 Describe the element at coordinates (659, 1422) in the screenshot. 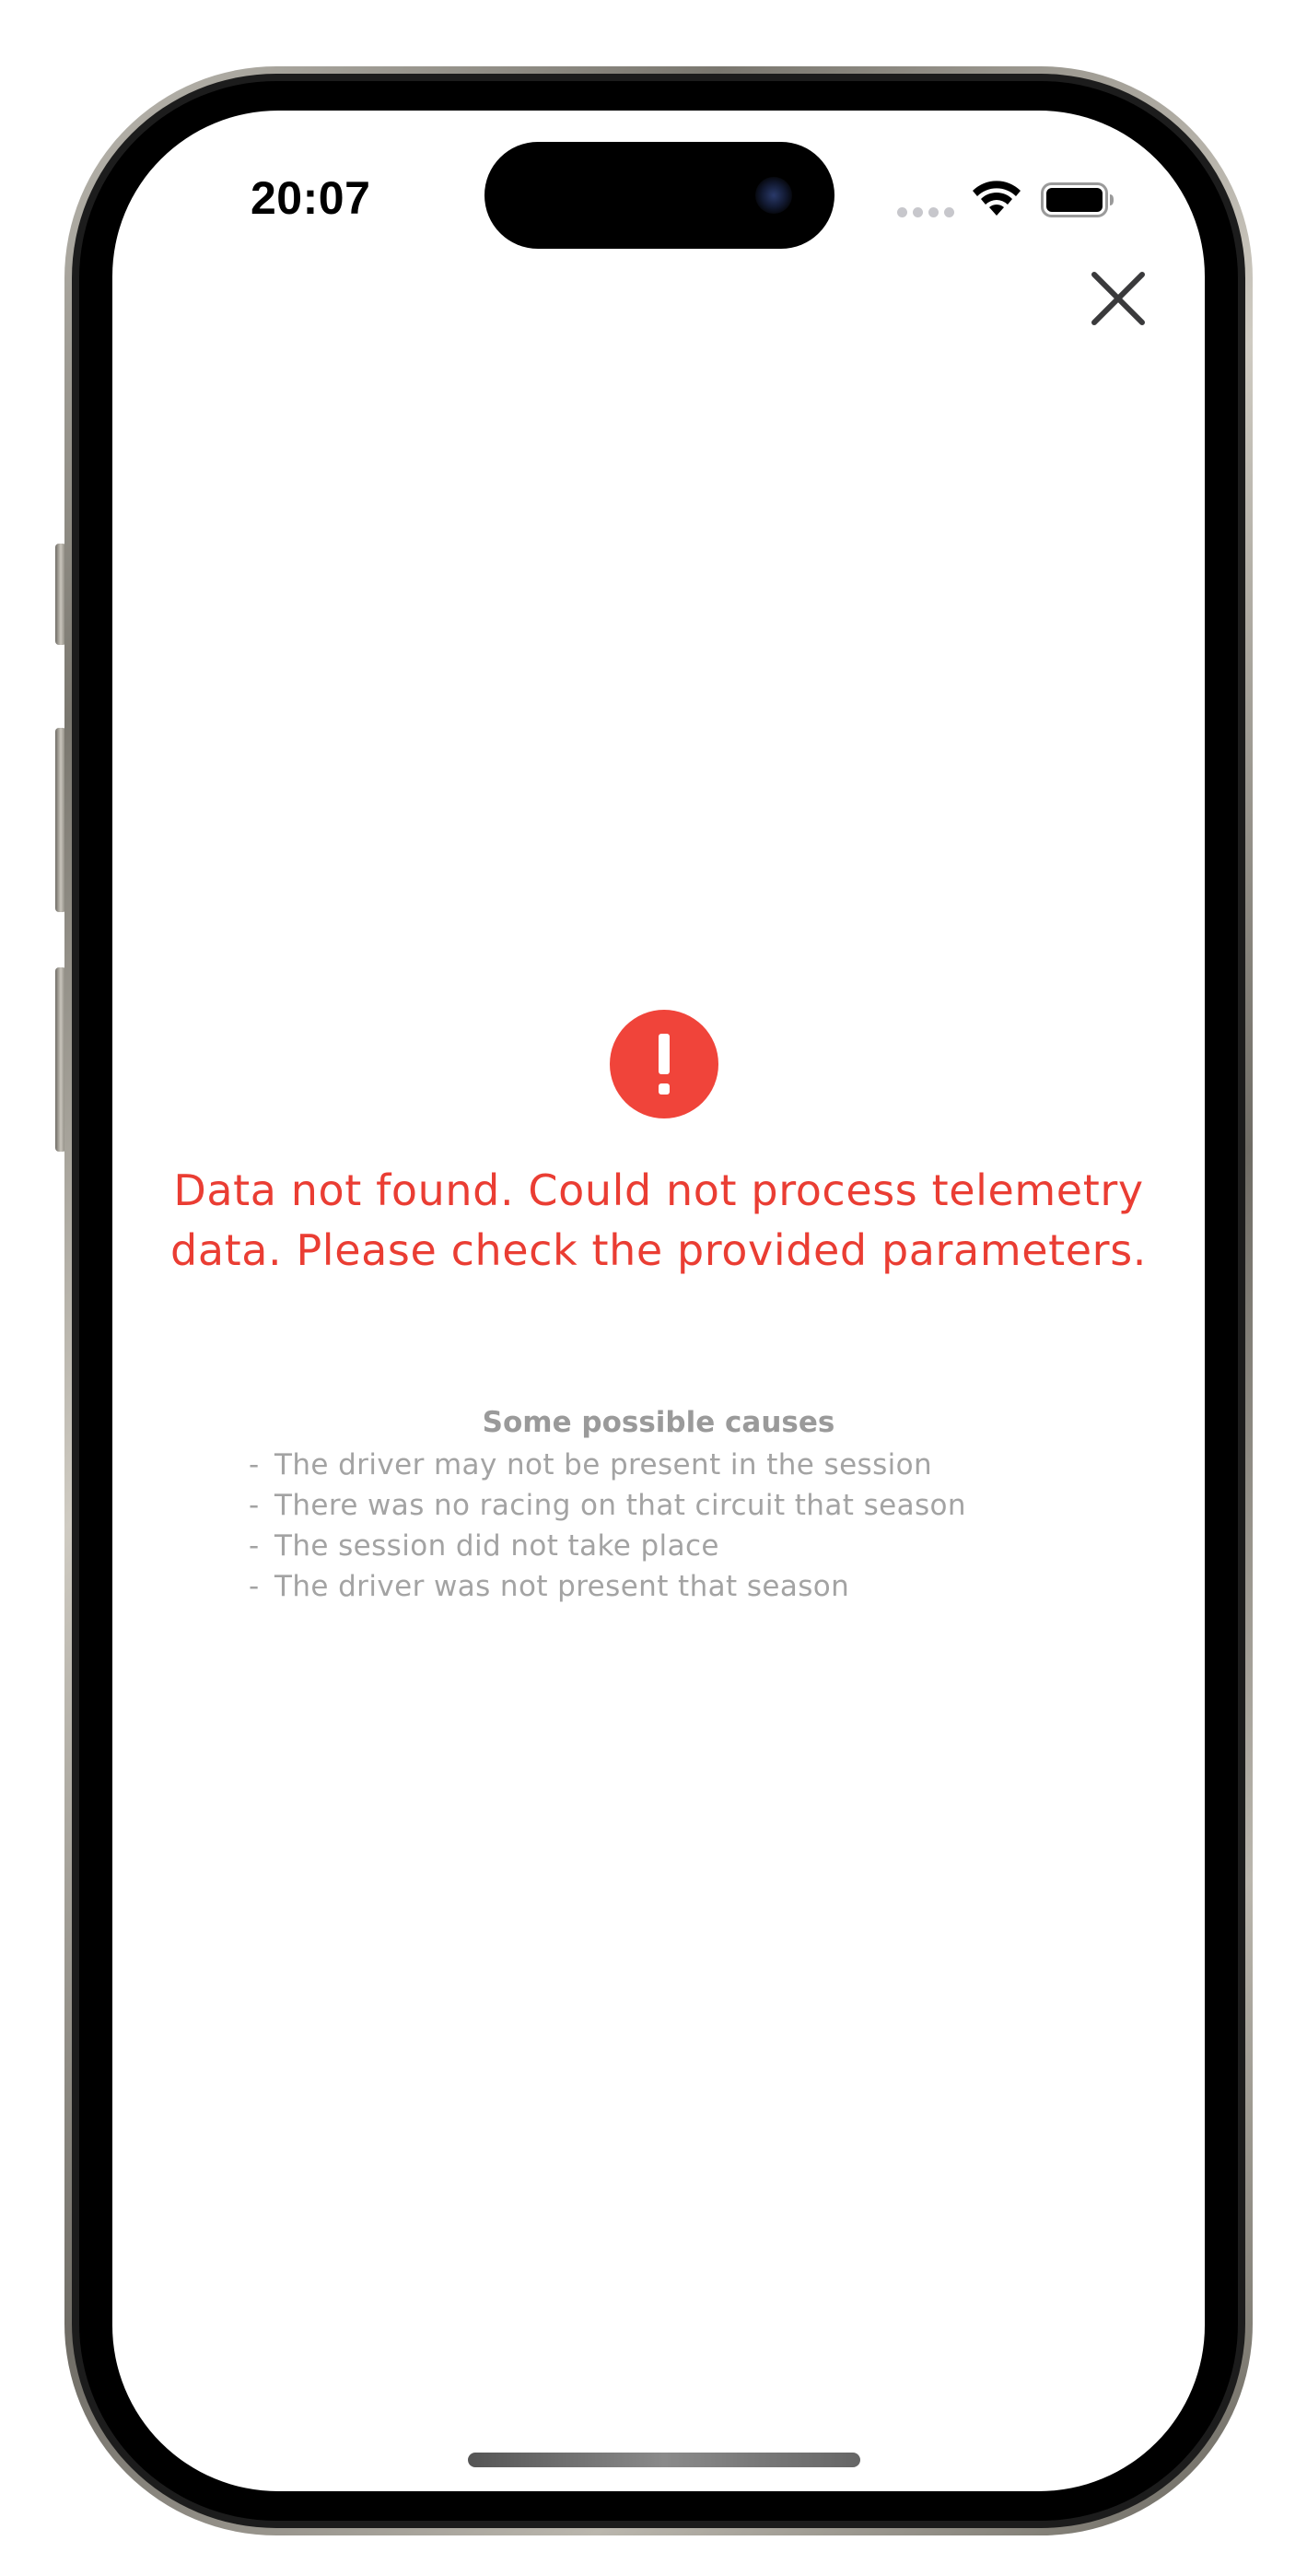

I see `causes-heading: Some possible causes` at that location.